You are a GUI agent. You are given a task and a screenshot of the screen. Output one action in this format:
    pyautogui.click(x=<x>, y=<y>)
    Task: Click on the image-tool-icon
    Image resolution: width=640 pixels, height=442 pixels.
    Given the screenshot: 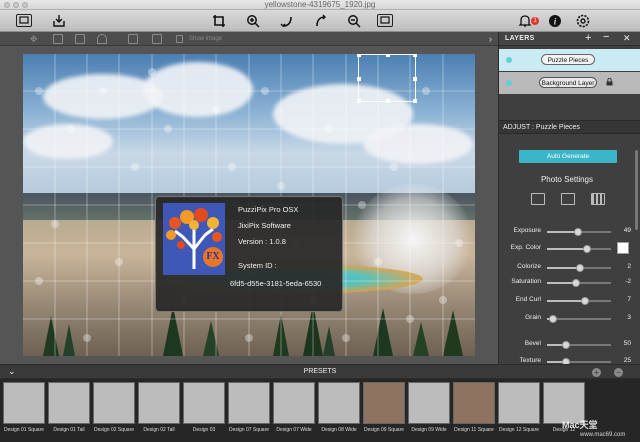 What is the action you would take?
    pyautogui.click(x=133, y=39)
    